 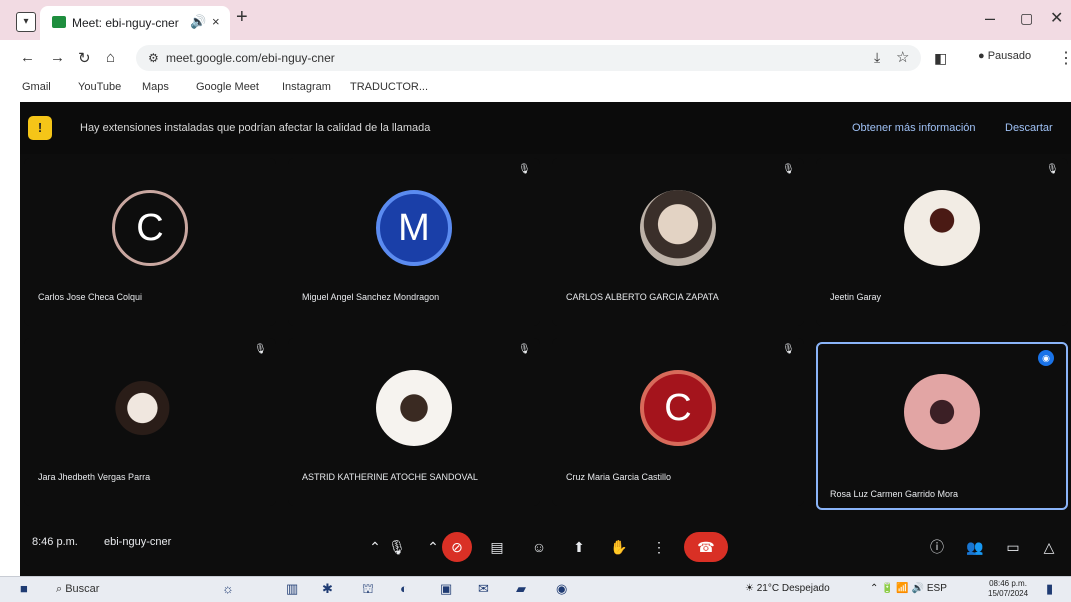 I want to click on minimize-icon: –, so click(x=990, y=18).